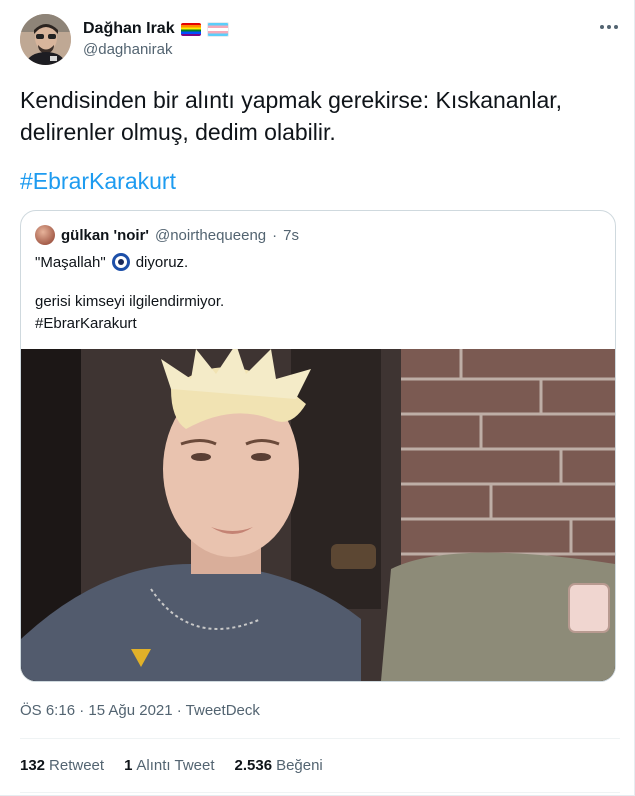 The height and width of the screenshot is (796, 635). What do you see at coordinates (129, 28) in the screenshot?
I see `author-display-name: Dağhan Irak` at bounding box center [129, 28].